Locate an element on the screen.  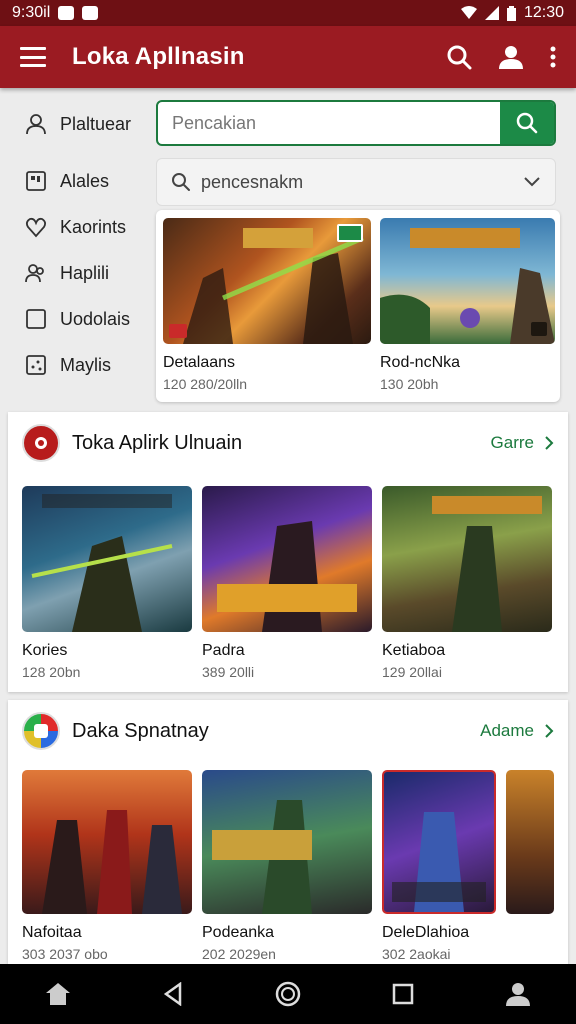
section-title: Toka Aplirk Ulnuain is located at coordinates (157, 442).